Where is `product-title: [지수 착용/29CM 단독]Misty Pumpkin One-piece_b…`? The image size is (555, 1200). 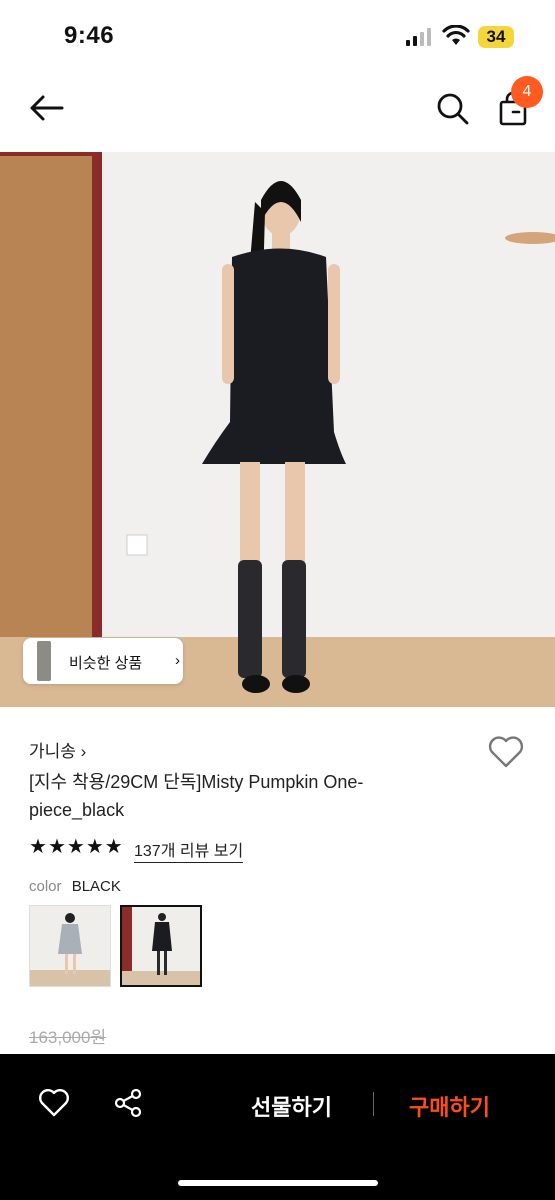 product-title: [지수 착용/29CM 단독]Misty Pumpkin One-piece_b… is located at coordinates (196, 796).